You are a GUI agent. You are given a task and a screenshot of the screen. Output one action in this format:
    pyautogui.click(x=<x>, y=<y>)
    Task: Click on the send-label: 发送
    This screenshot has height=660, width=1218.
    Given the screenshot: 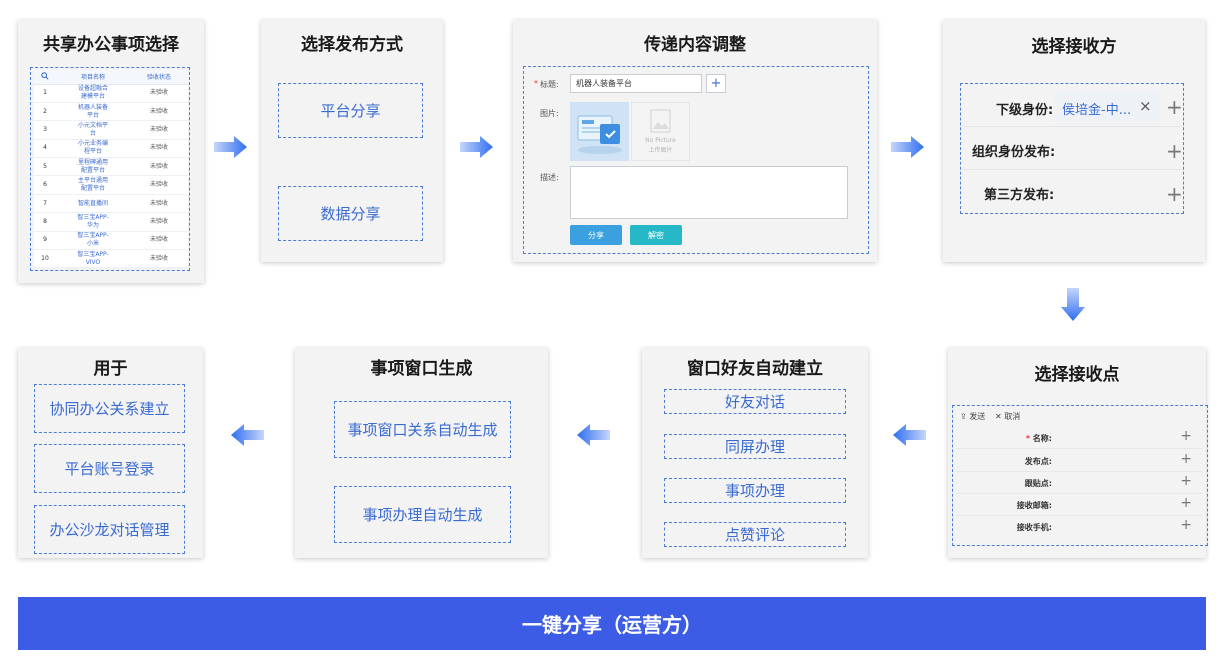 What is the action you would take?
    pyautogui.click(x=977, y=416)
    